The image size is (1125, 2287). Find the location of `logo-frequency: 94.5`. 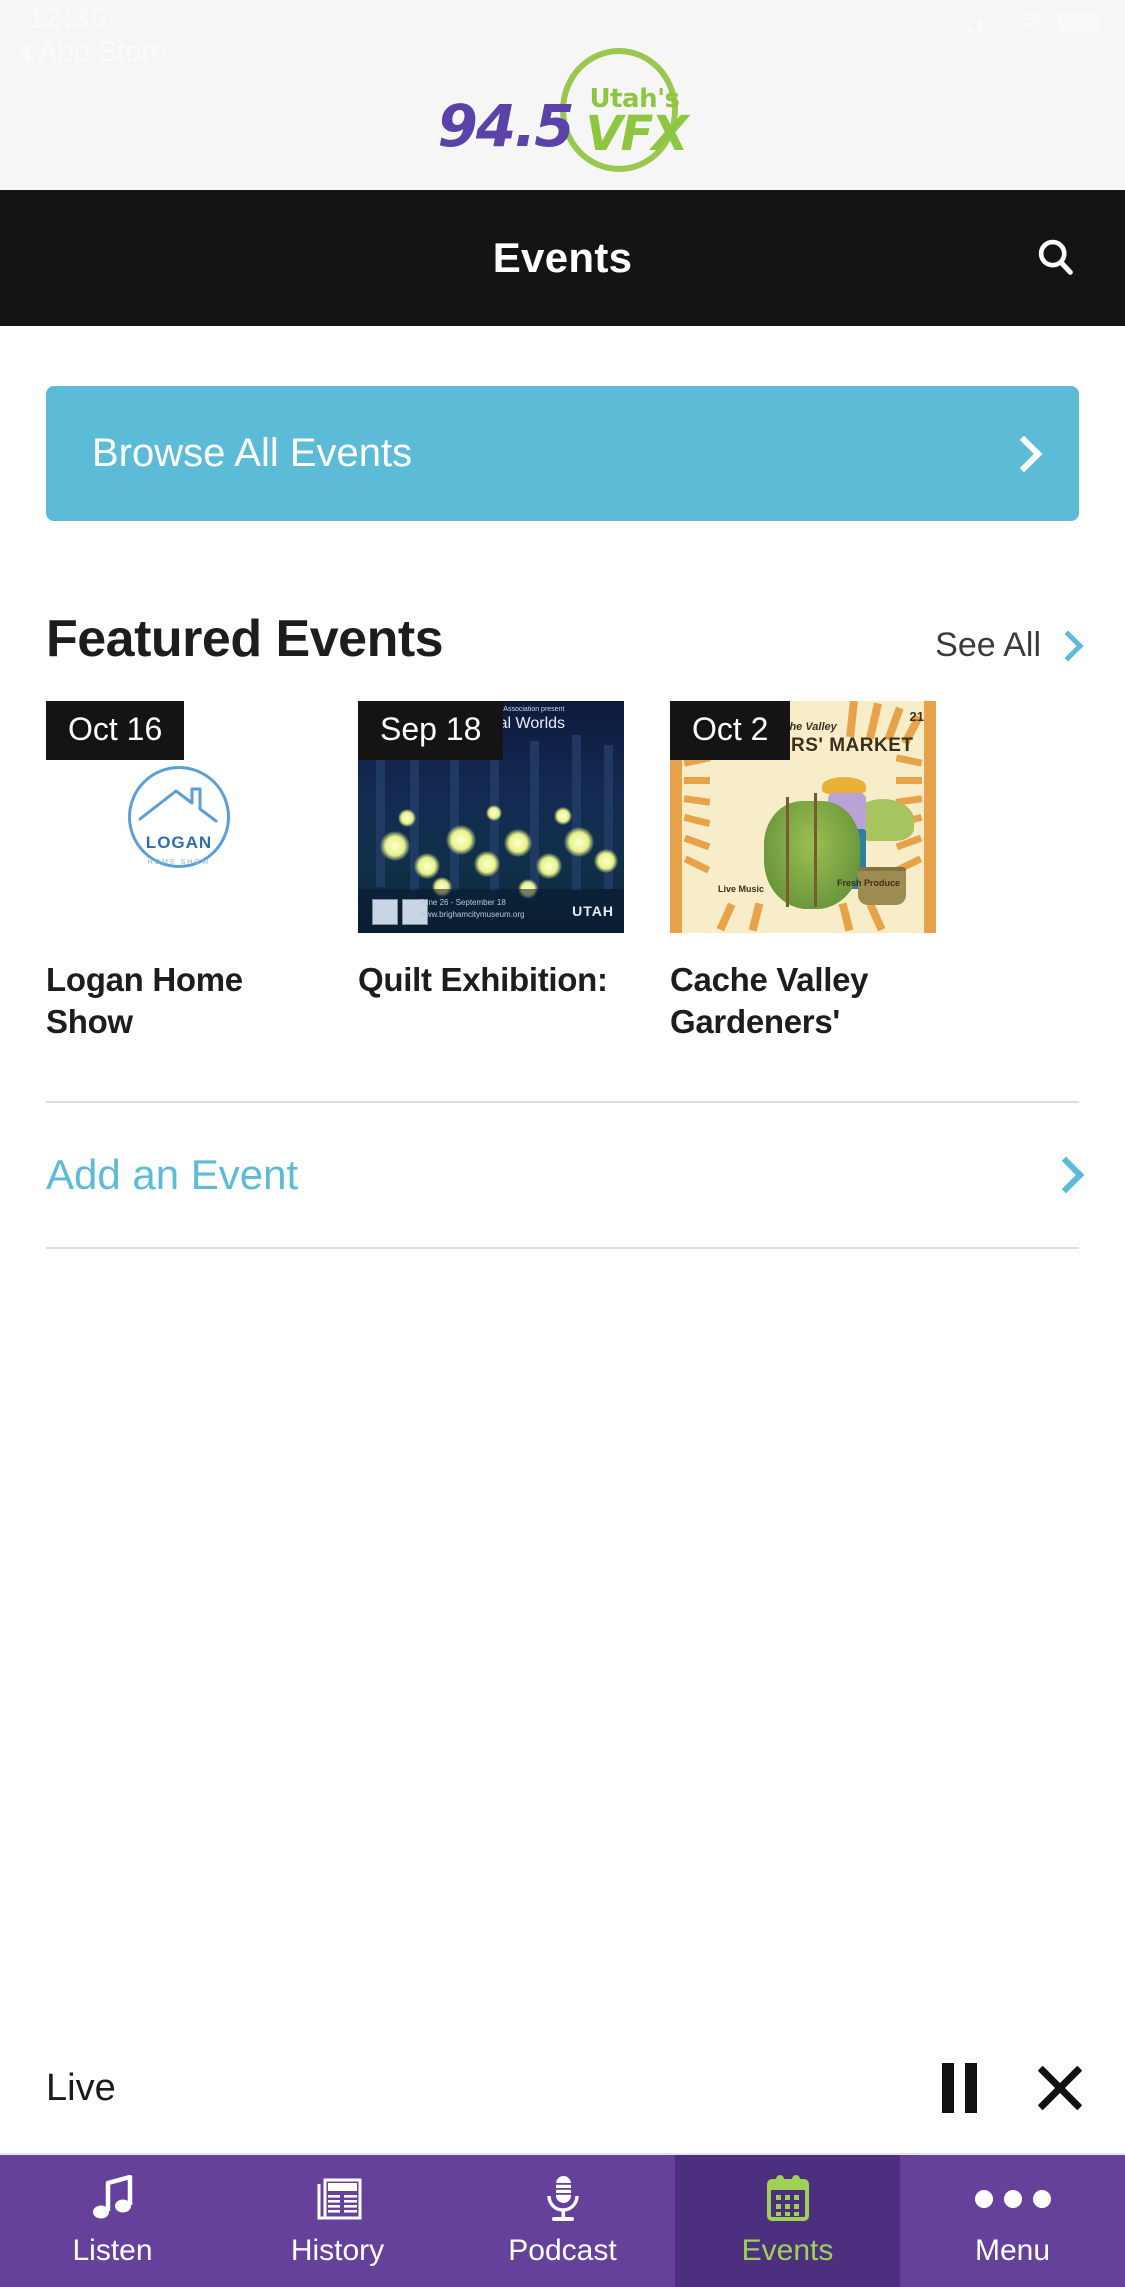

logo-frequency: 94.5 is located at coordinates (506, 126).